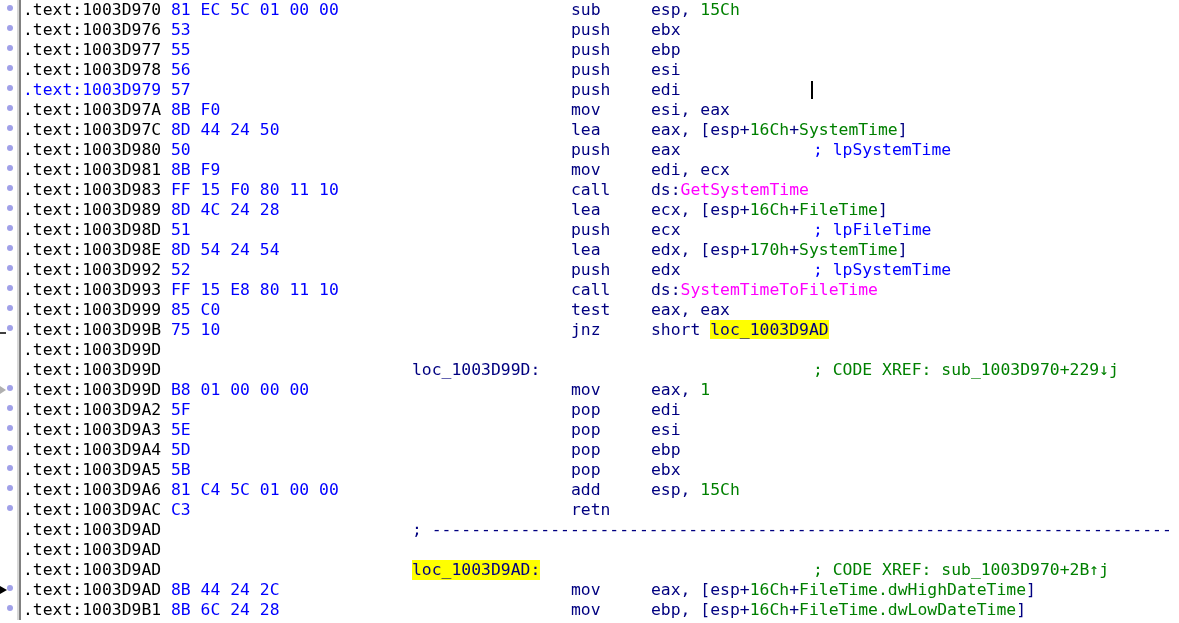 The width and height of the screenshot is (1179, 623). What do you see at coordinates (255, 290) in the screenshot?
I see `opcode-bytes: FF 15 E8 80 11 10` at bounding box center [255, 290].